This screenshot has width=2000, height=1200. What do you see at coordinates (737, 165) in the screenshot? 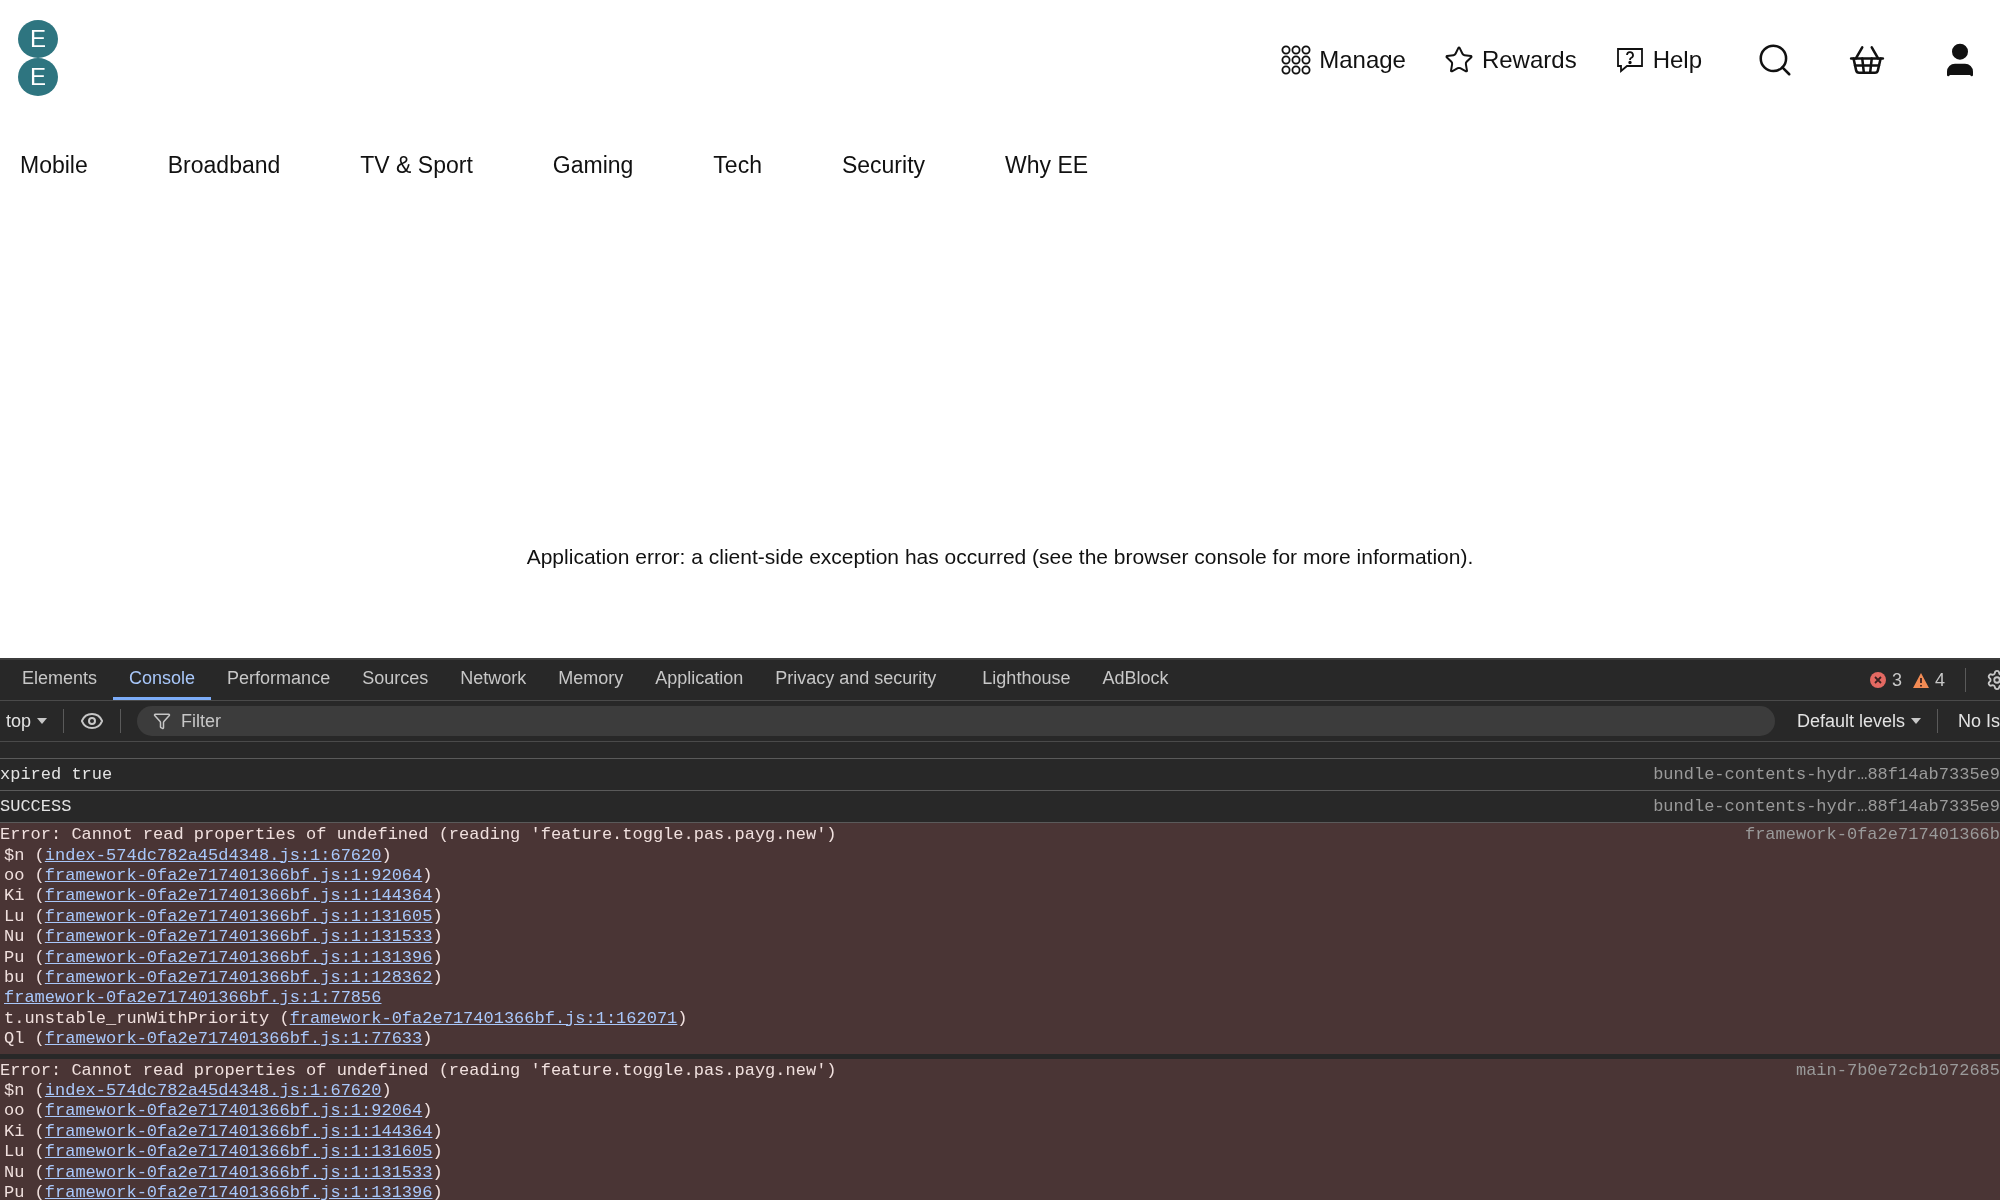
I see `nav-link: Tech` at bounding box center [737, 165].